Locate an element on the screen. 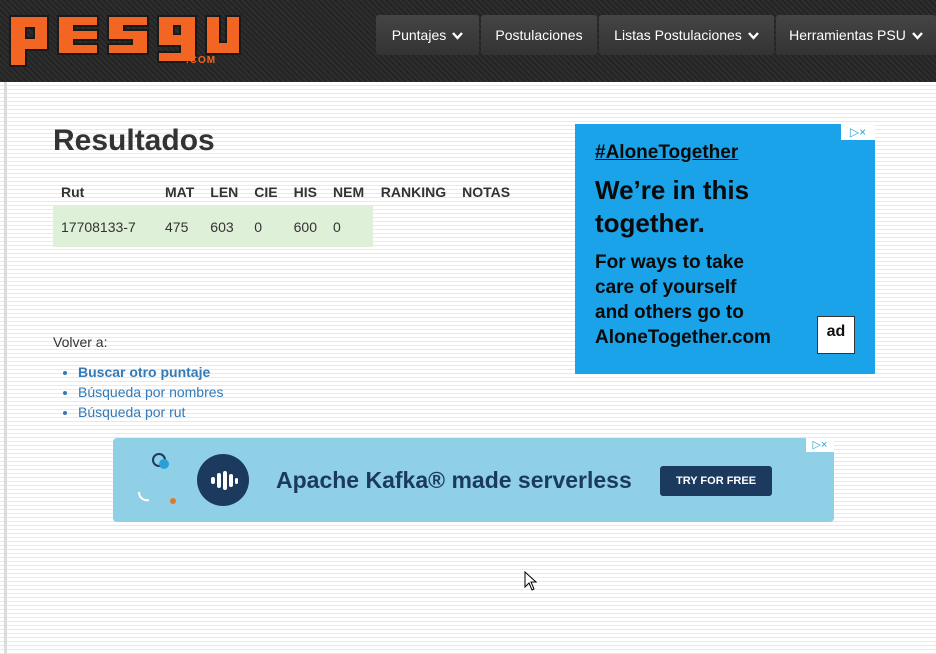 This screenshot has width=936, height=654. list-item: Búsqueda por rut is located at coordinates (151, 414).